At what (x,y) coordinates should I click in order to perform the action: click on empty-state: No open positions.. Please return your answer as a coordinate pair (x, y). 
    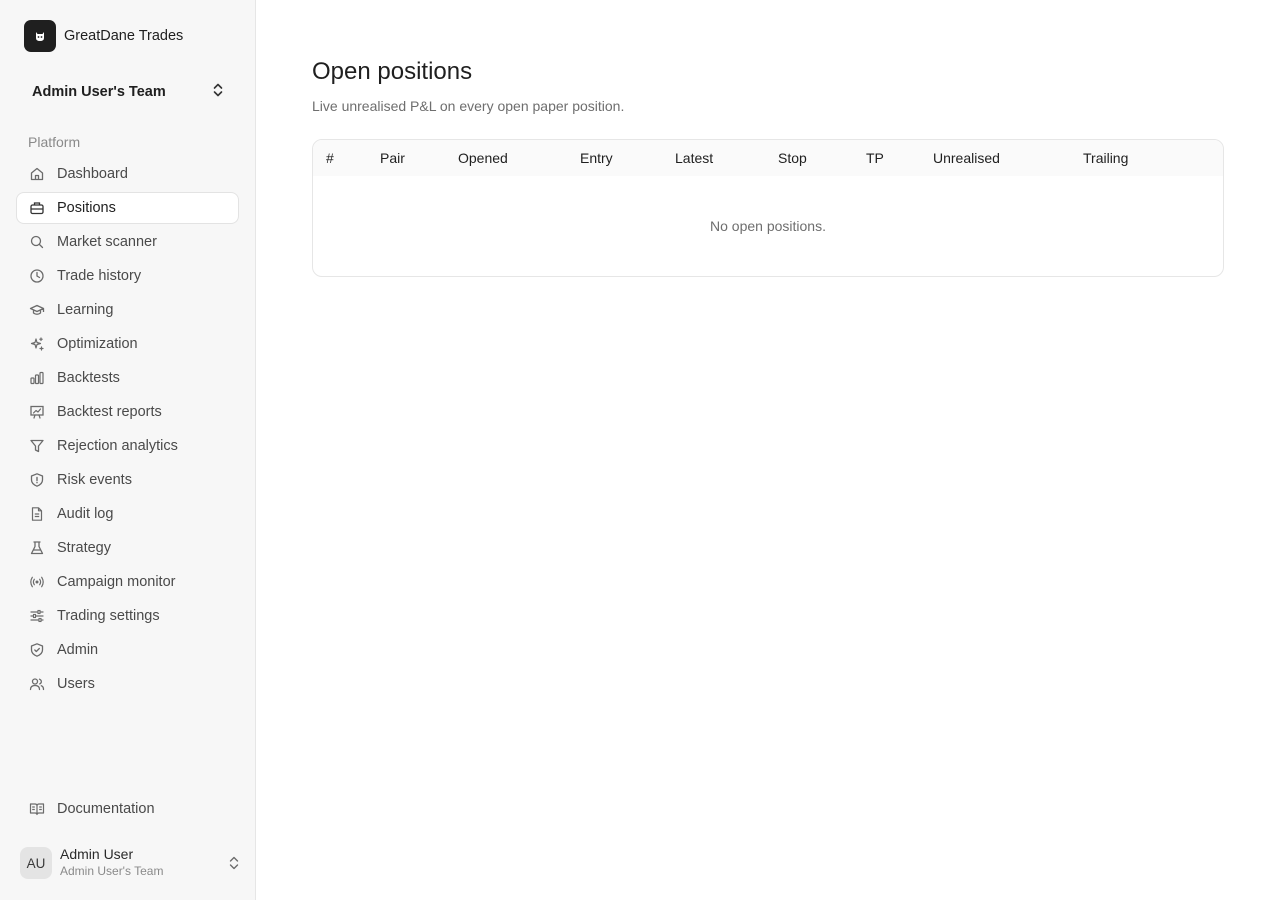
    Looking at the image, I should click on (768, 226).